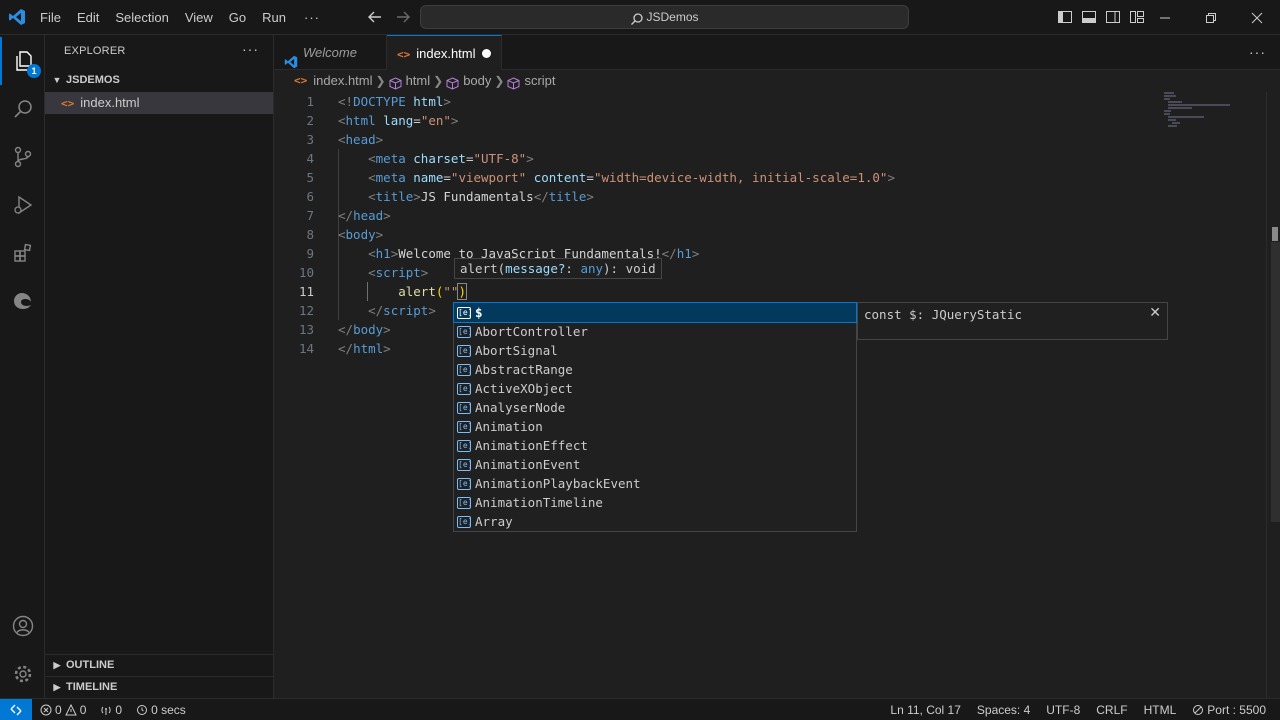 The height and width of the screenshot is (720, 1280). What do you see at coordinates (237, 17) in the screenshot?
I see `menu-go: Go` at bounding box center [237, 17].